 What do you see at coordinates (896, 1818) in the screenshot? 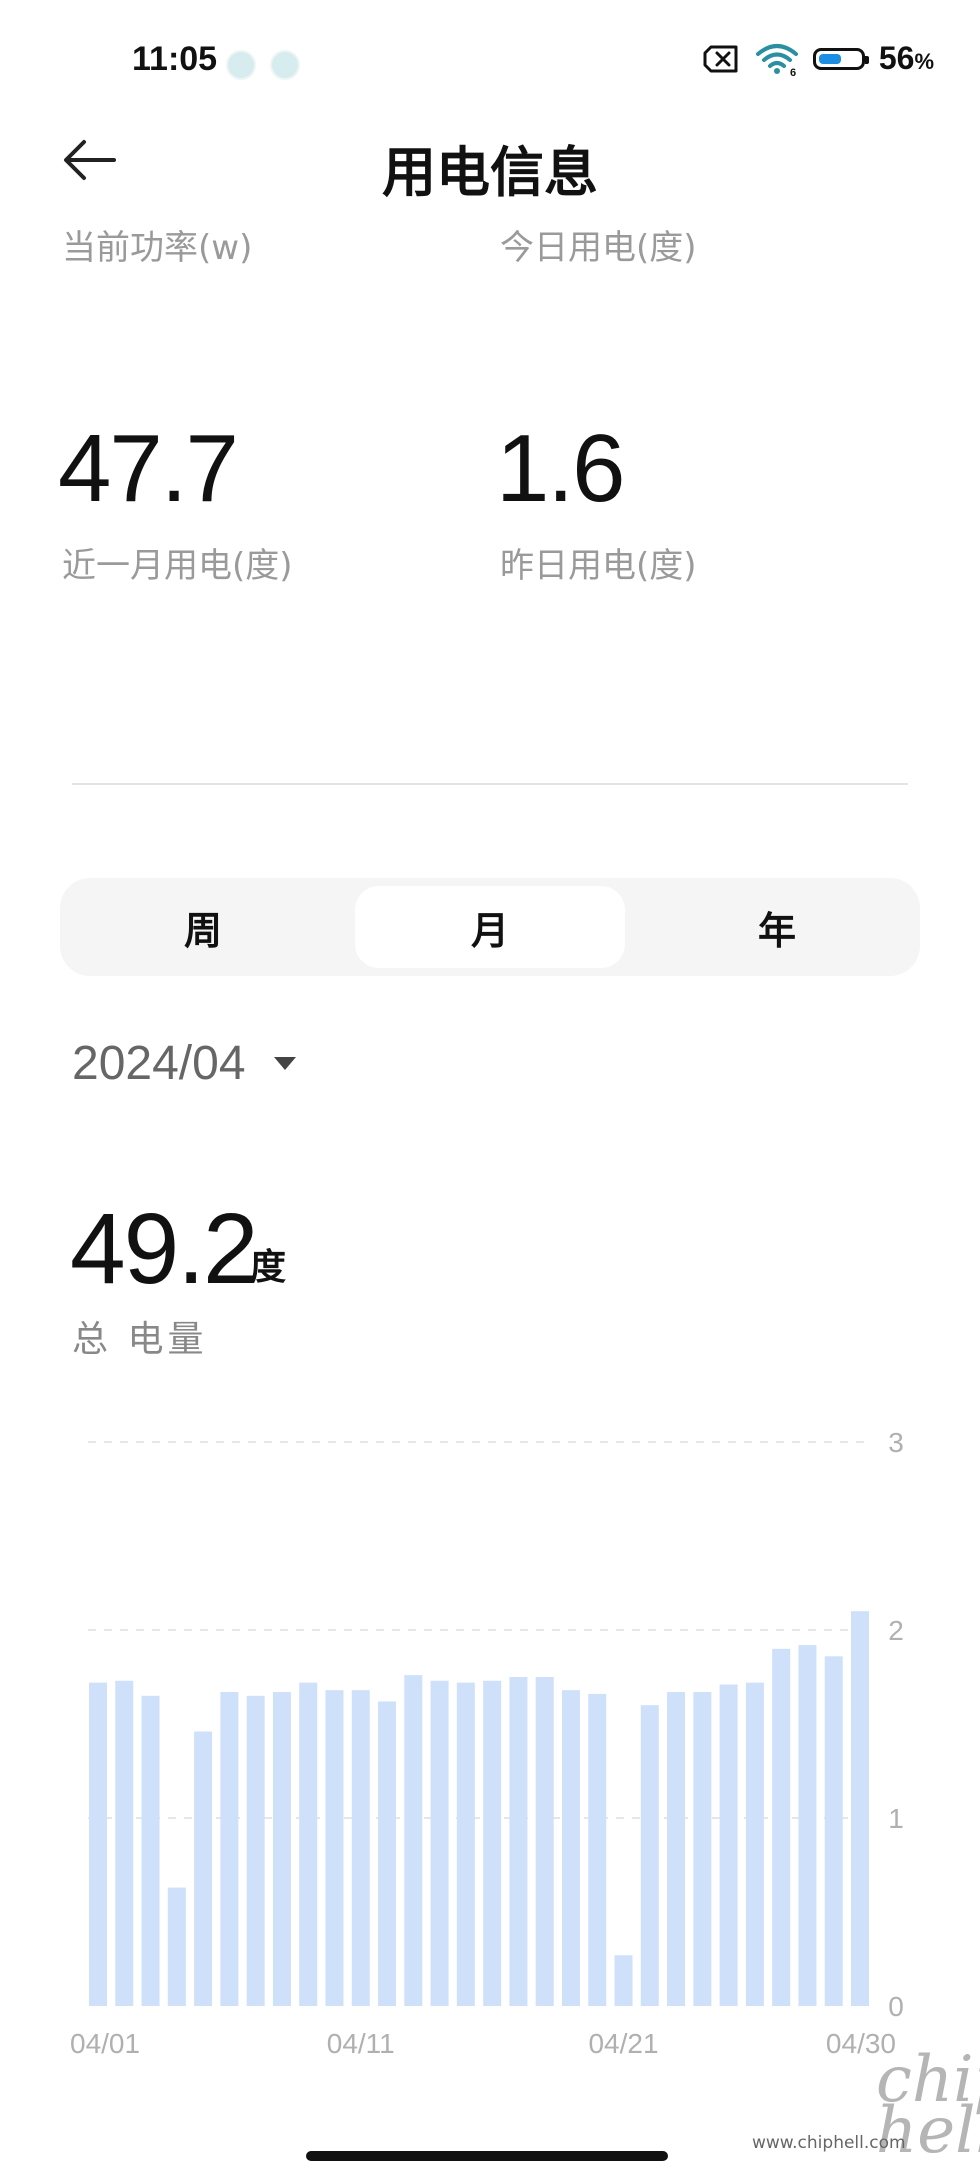
I see `y-tick-label-1: 1` at bounding box center [896, 1818].